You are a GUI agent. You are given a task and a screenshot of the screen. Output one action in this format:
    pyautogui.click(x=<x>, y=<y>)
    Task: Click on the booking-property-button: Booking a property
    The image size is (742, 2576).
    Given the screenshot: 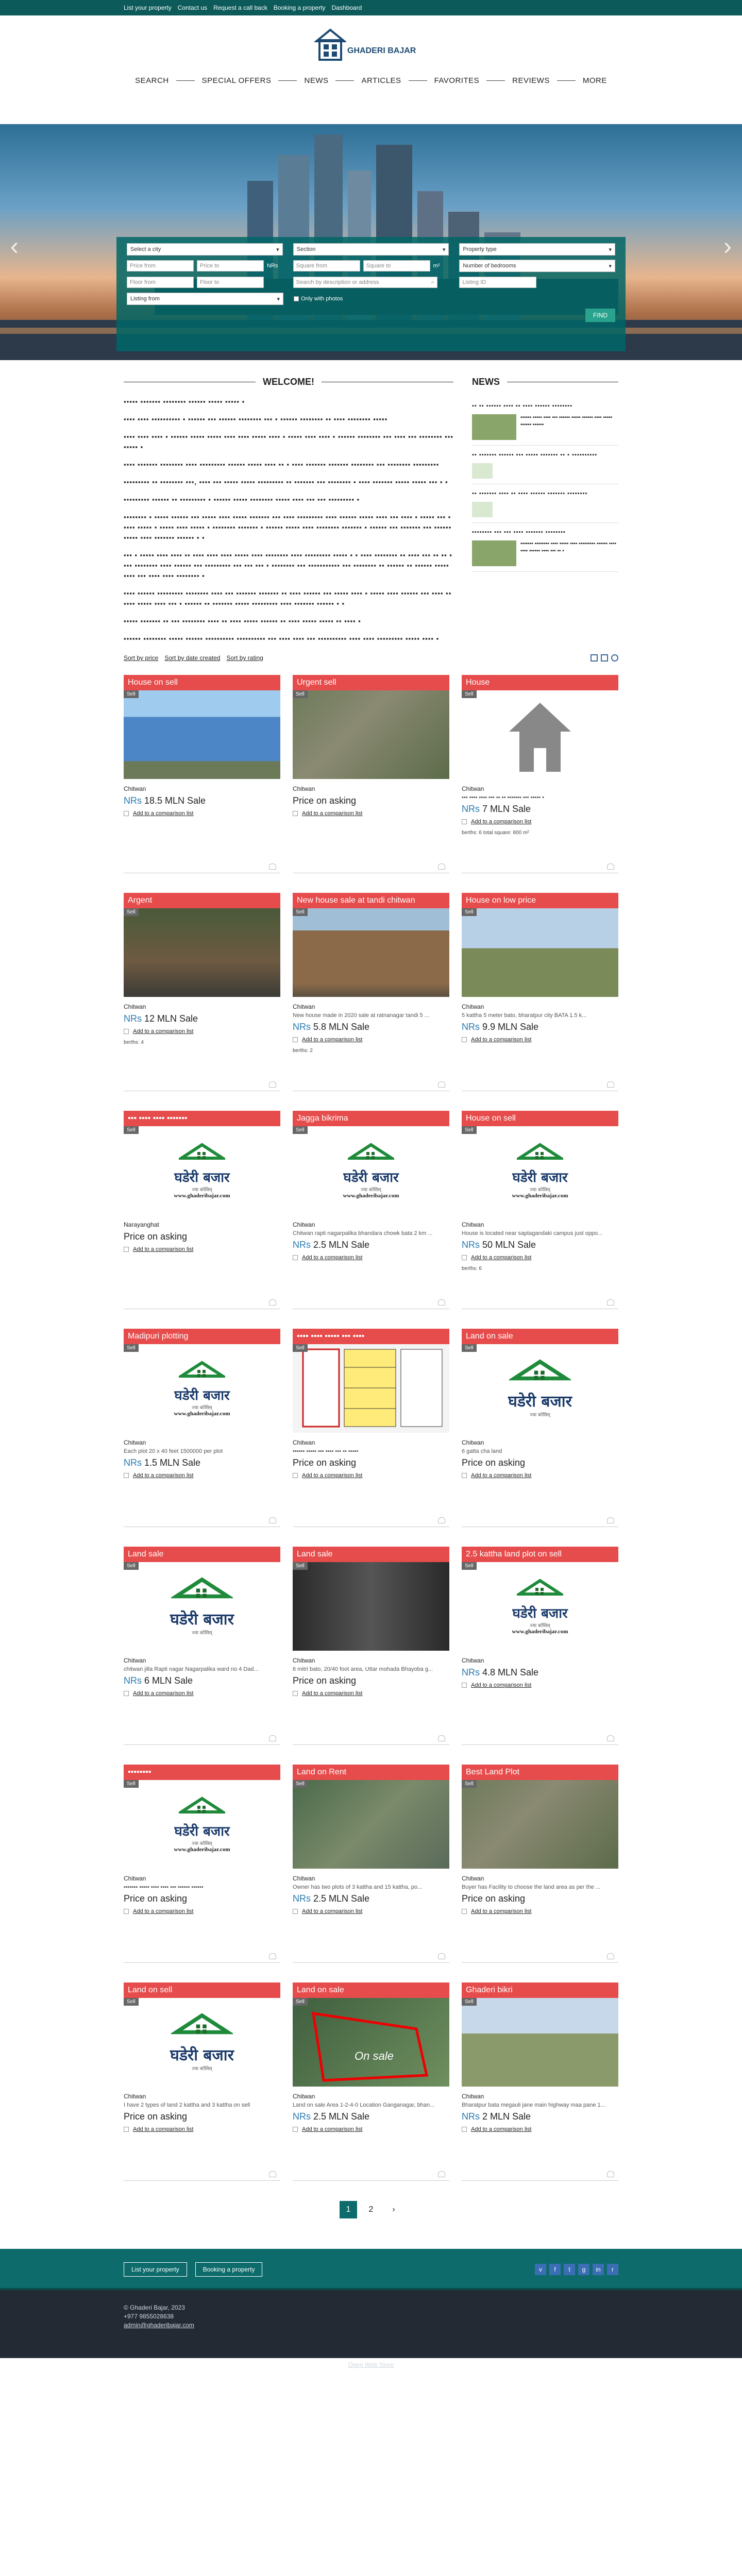 What is the action you would take?
    pyautogui.click(x=229, y=2269)
    